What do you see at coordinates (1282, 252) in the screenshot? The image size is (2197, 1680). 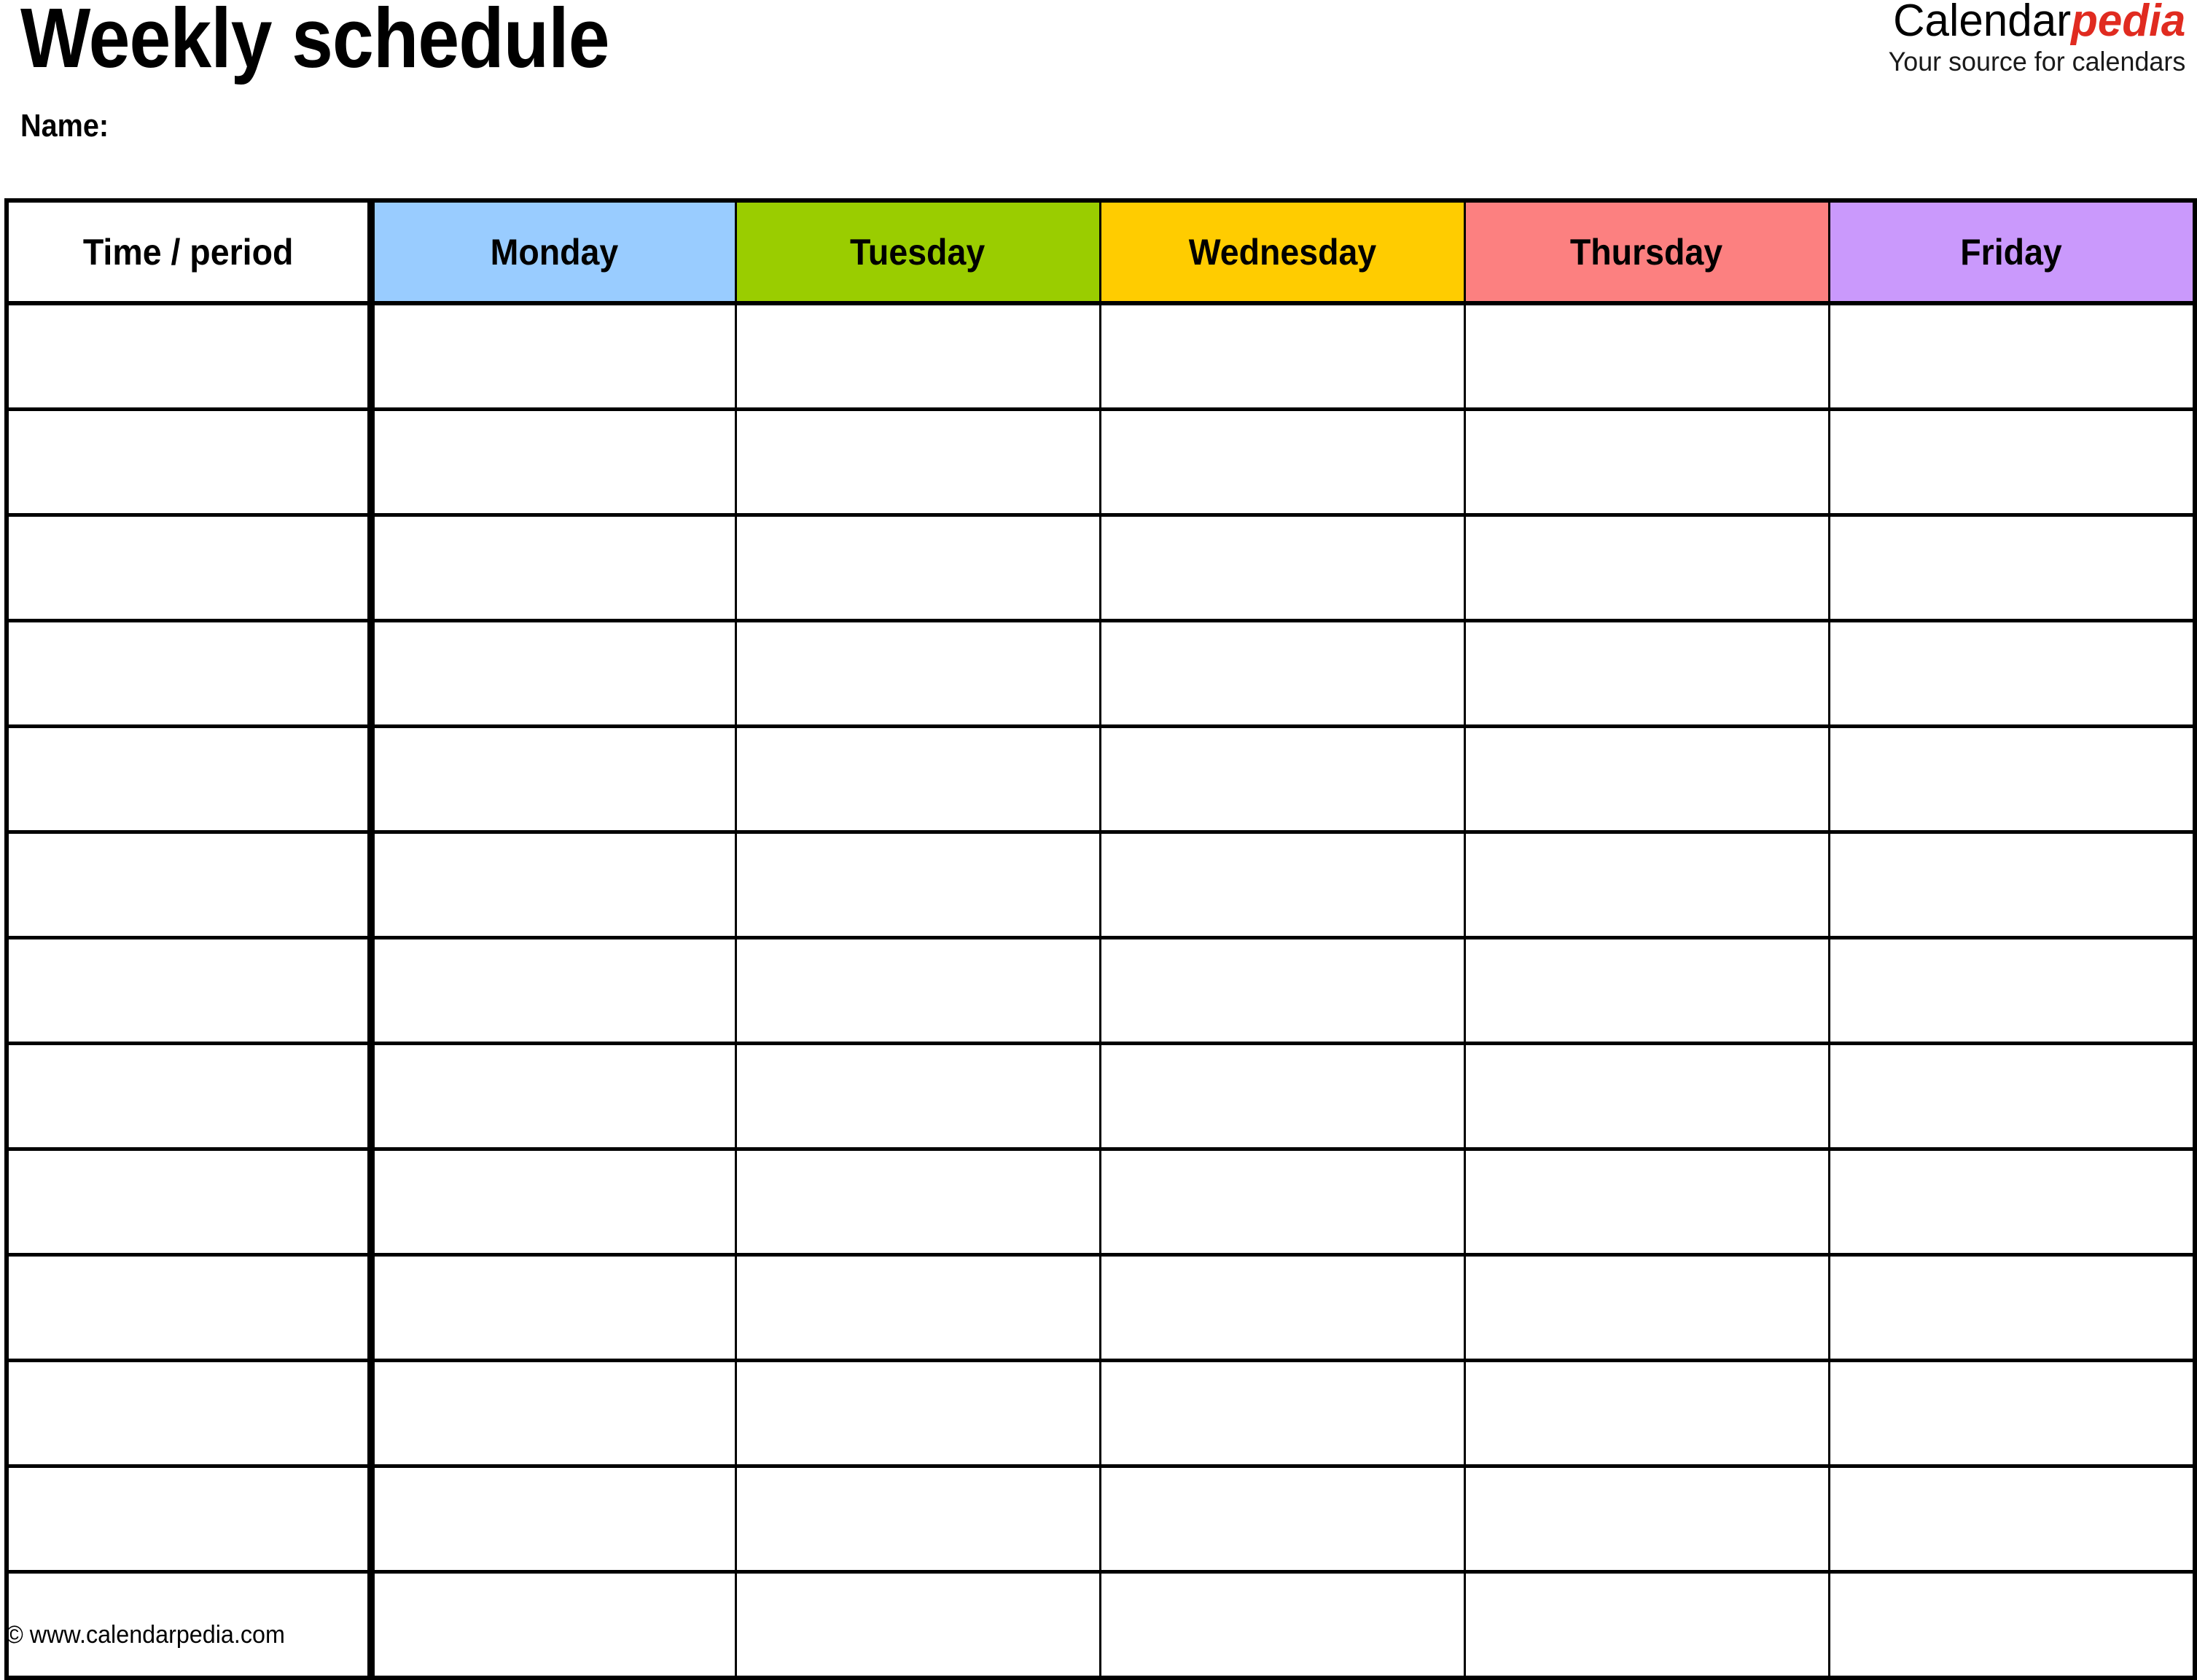 I see `column-header-label: Wednesday` at bounding box center [1282, 252].